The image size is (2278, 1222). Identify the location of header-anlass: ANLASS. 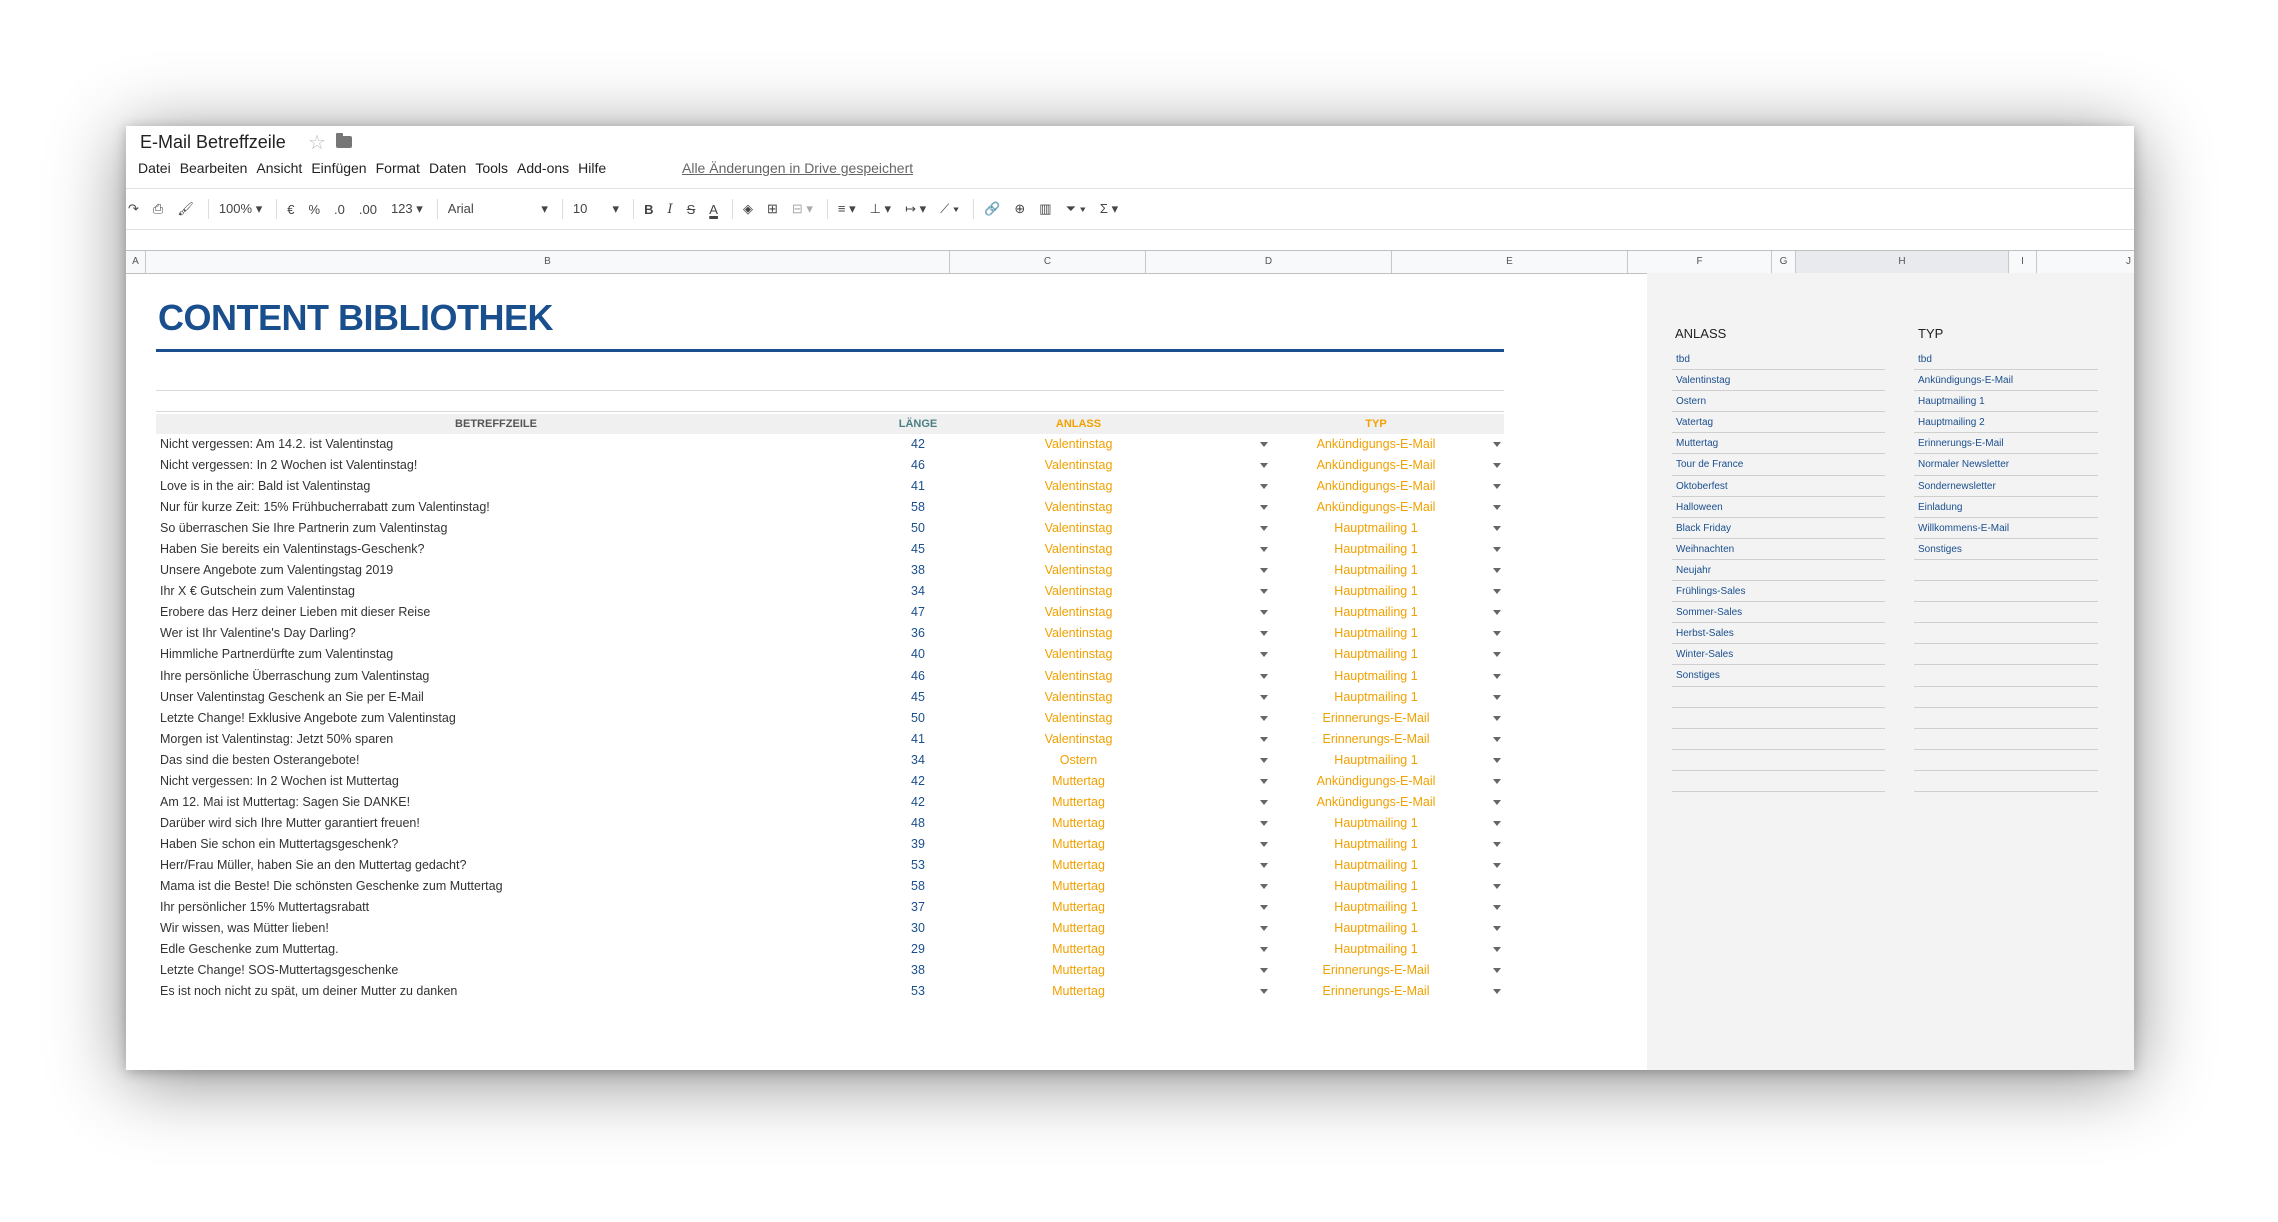
(1078, 424).